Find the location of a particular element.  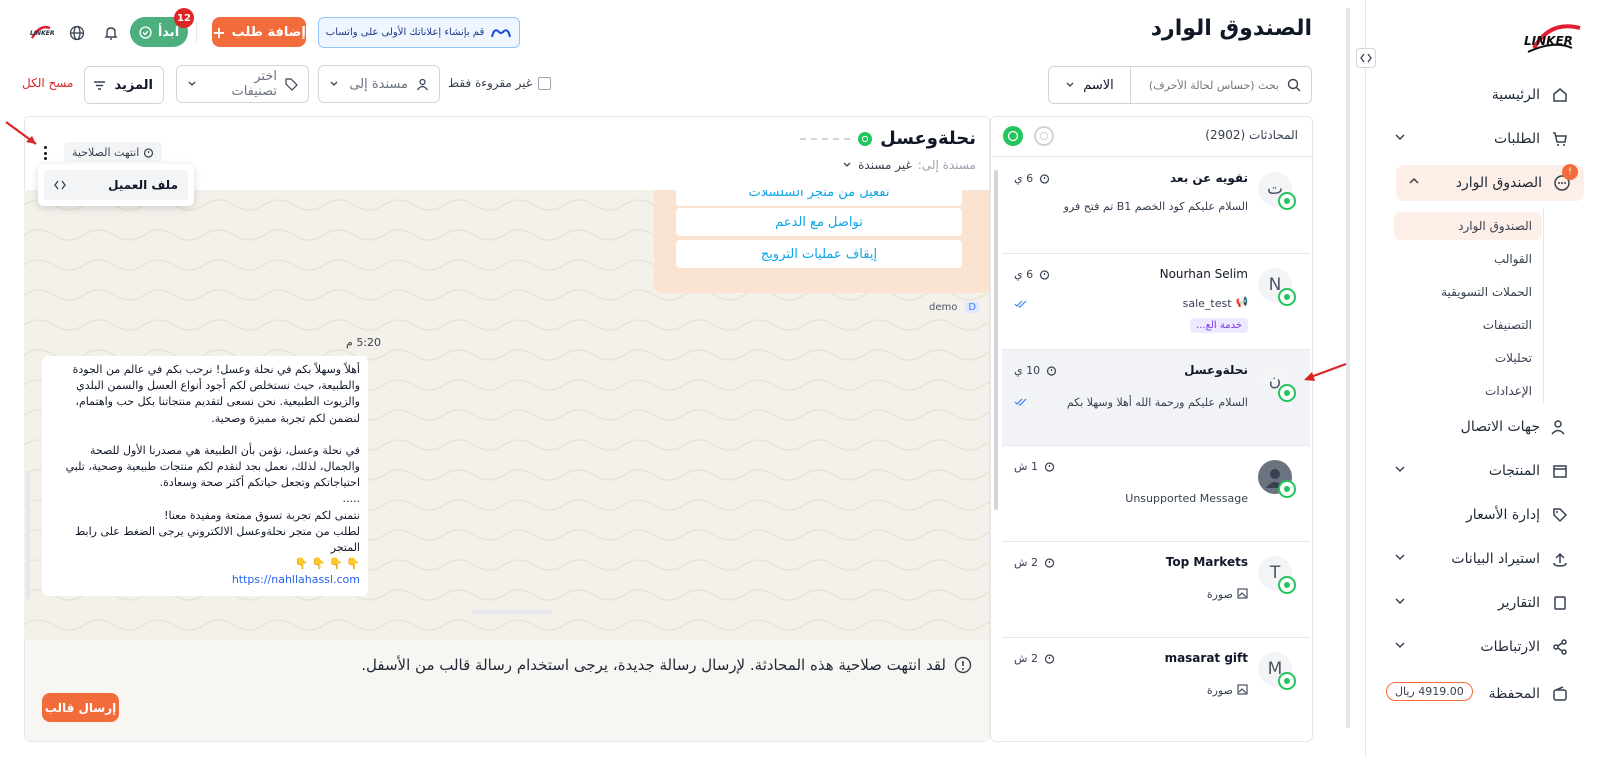

sidebar-item-products: المنتجات is located at coordinates (1482, 471).